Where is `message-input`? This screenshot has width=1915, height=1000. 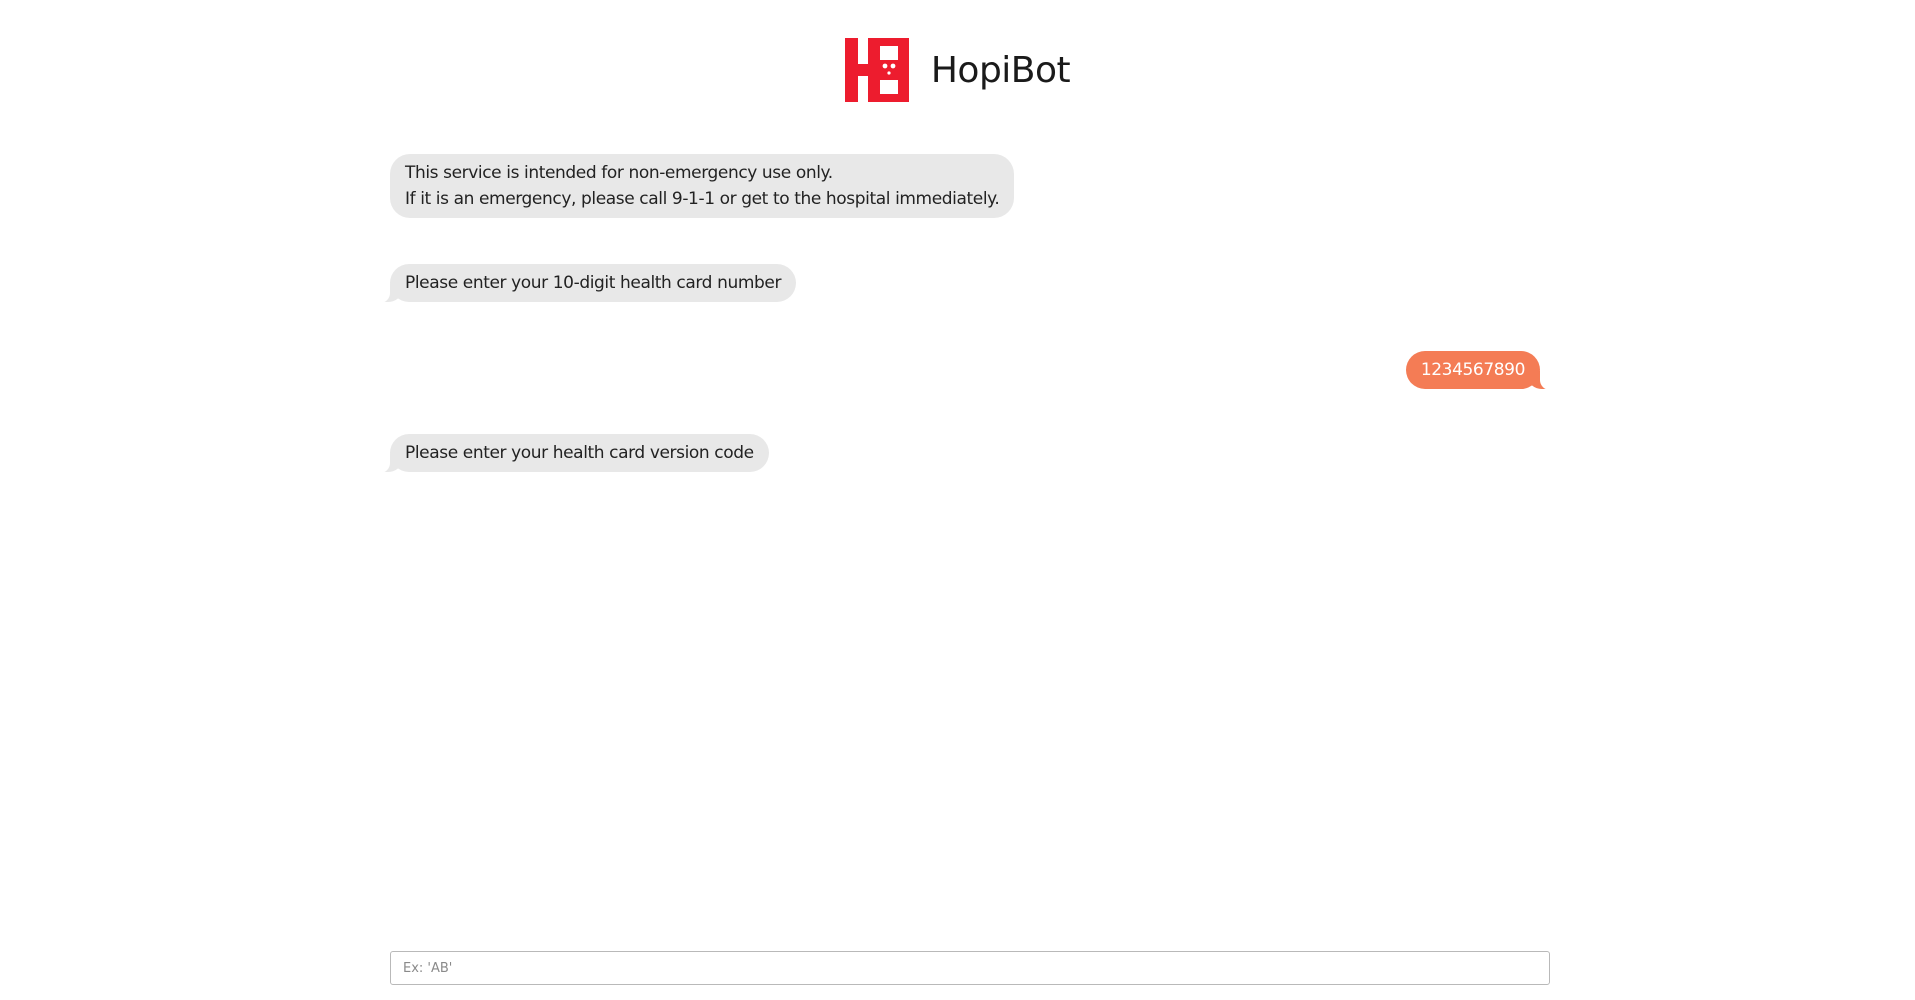
message-input is located at coordinates (970, 968).